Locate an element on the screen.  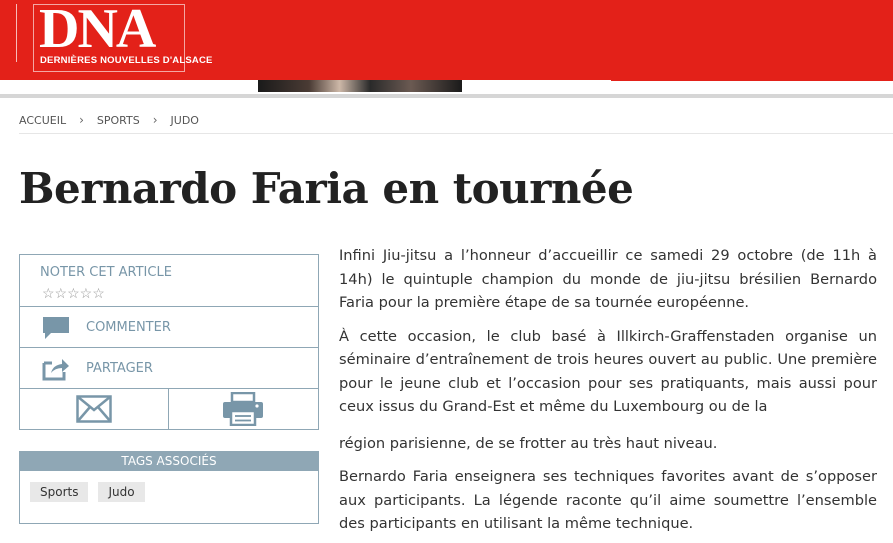
email-button is located at coordinates (94, 409).